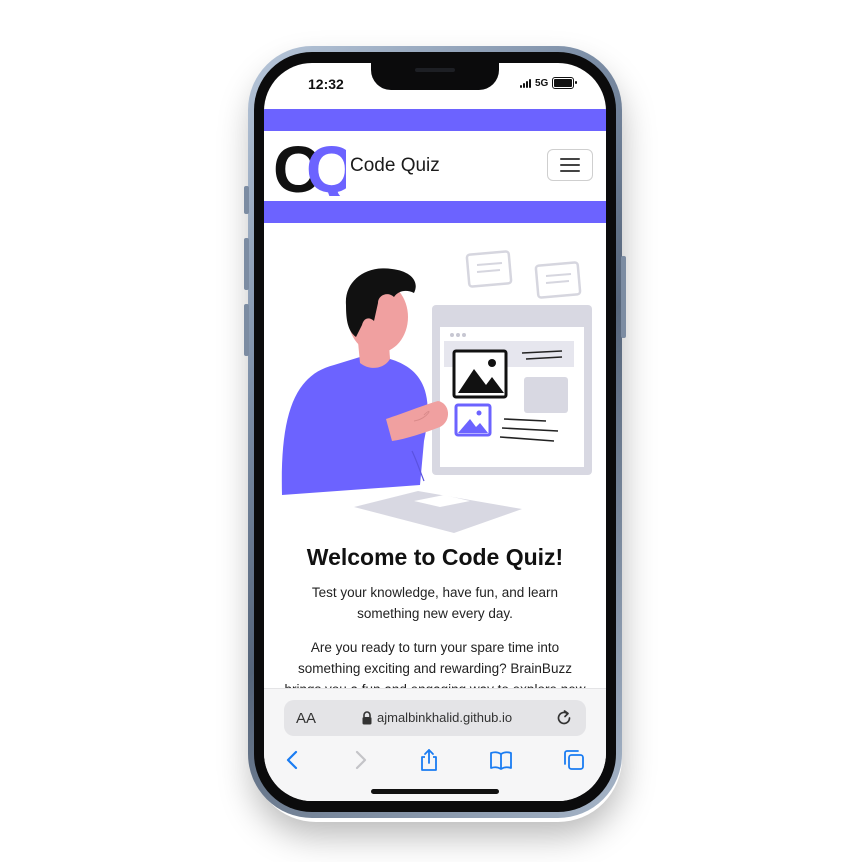 The width and height of the screenshot is (862, 862). I want to click on status-time: 12:32, so click(326, 84).